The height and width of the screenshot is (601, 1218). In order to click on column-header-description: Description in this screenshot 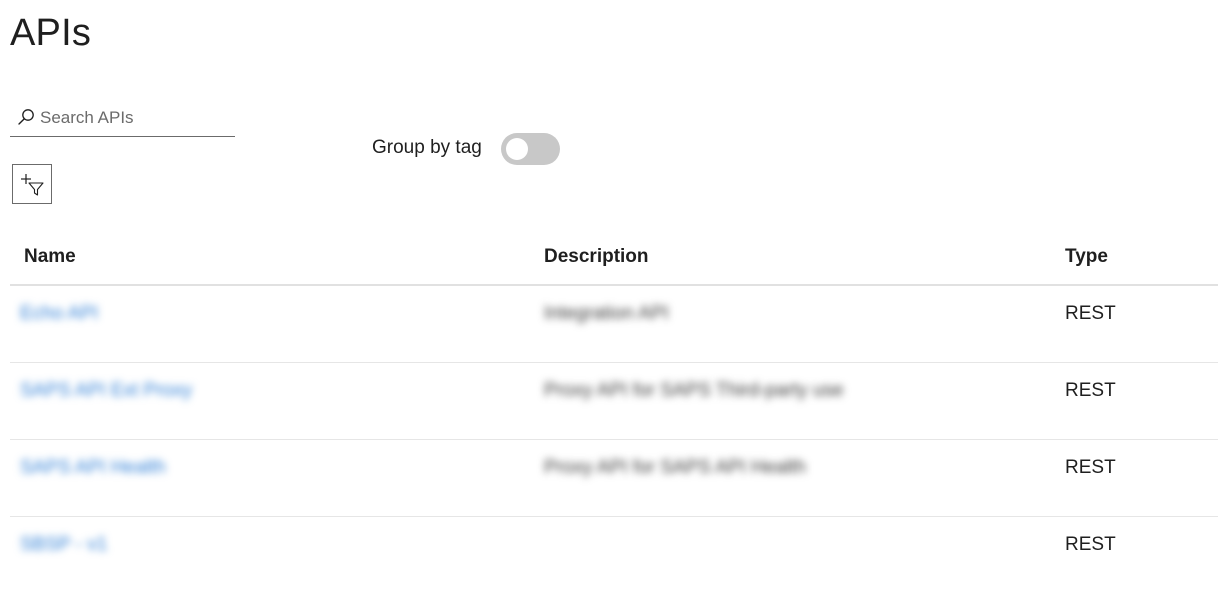, I will do `click(596, 257)`.